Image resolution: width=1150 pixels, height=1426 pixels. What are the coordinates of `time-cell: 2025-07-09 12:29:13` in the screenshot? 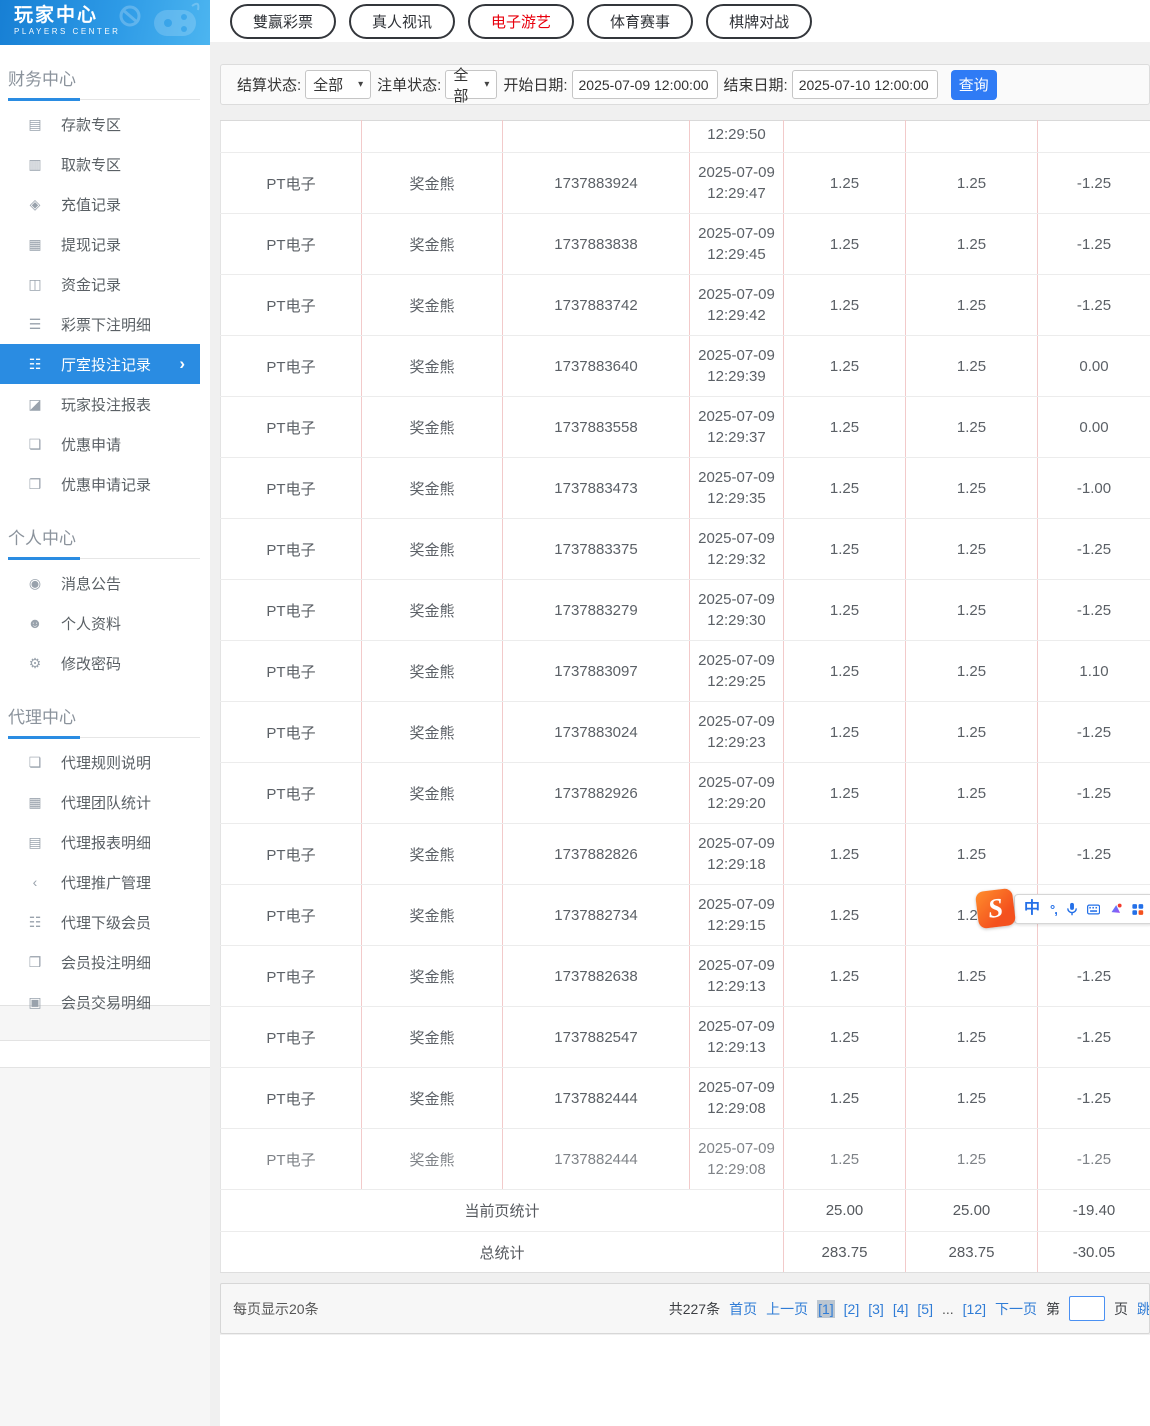 It's located at (736, 1037).